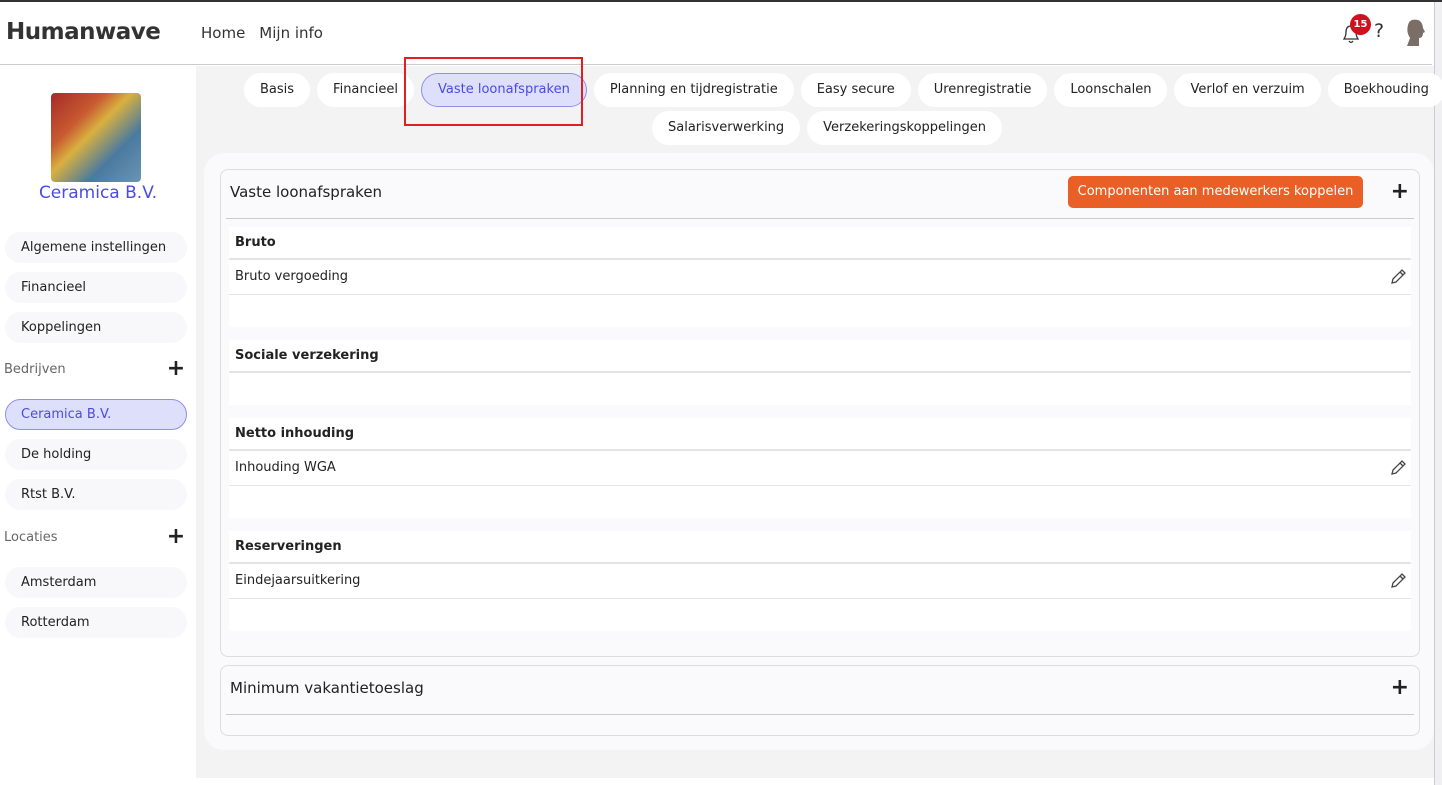 This screenshot has height=785, width=1442. Describe the element at coordinates (98, 193) in the screenshot. I see `company-name: Ceramica B.V.` at that location.